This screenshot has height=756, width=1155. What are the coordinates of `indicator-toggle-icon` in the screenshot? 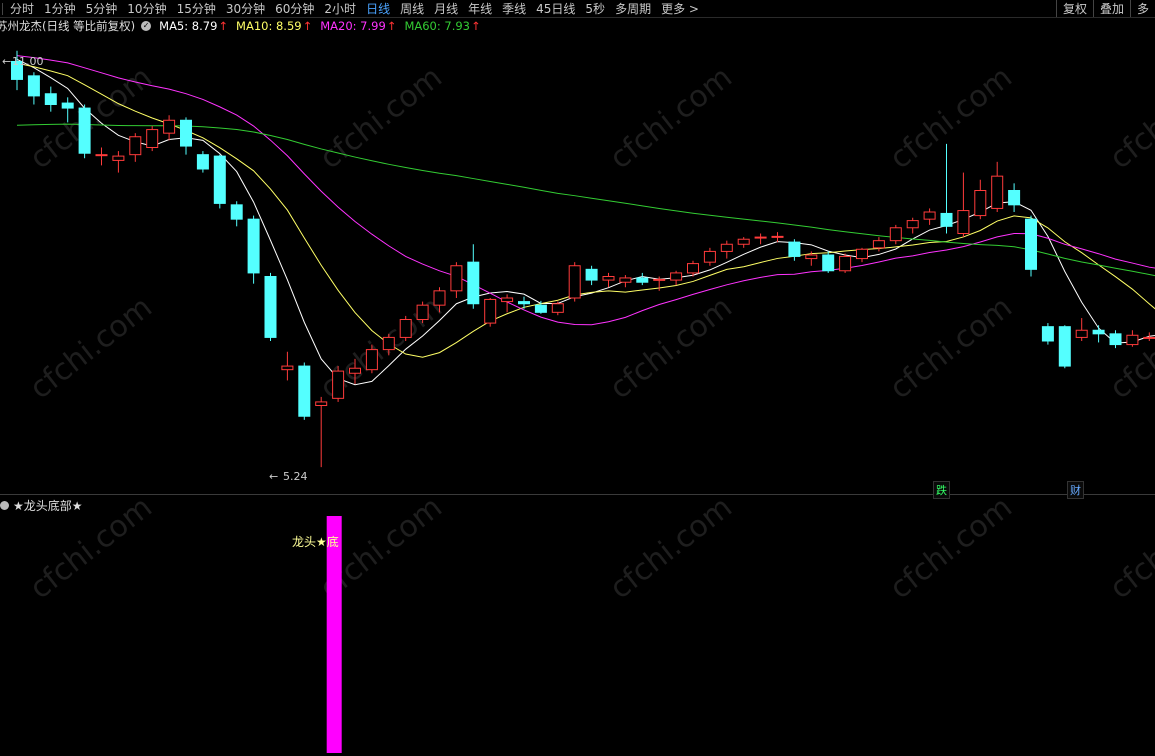 It's located at (4, 505).